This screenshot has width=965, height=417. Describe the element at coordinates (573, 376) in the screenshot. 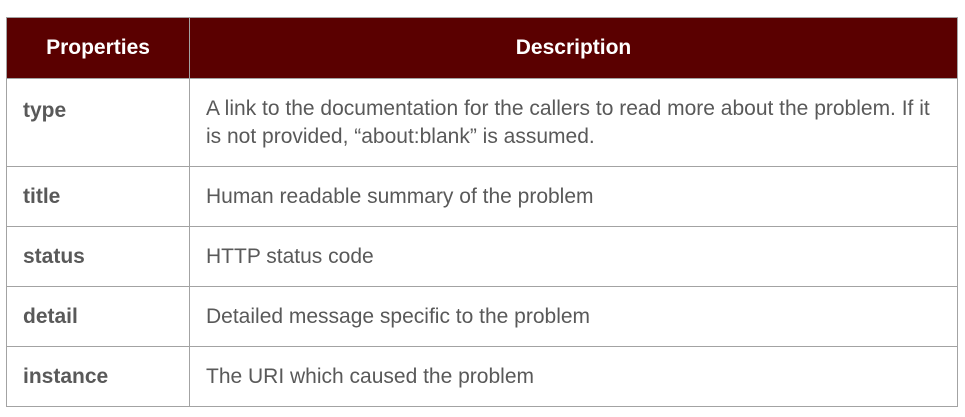

I see `description-cell: The URI which caused the problem` at that location.